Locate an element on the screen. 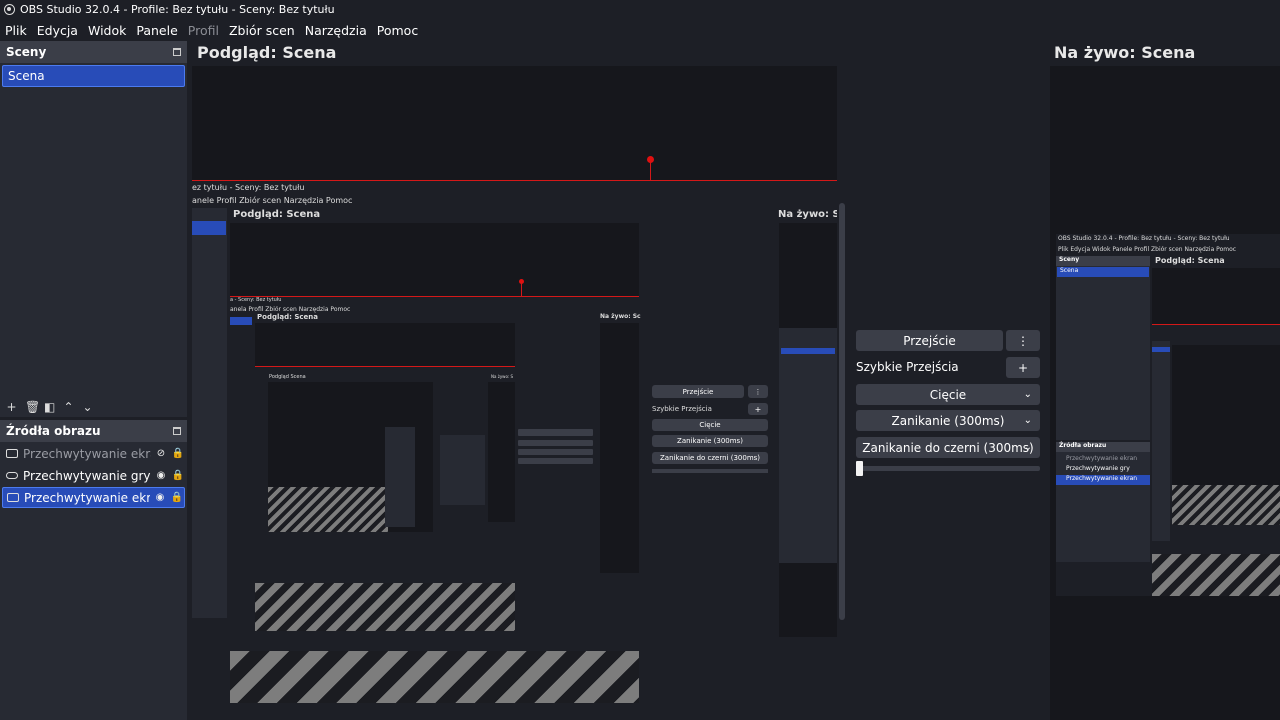 This screenshot has height=720, width=1280. nested-opt-cut-label: Cięcie is located at coordinates (710, 425).